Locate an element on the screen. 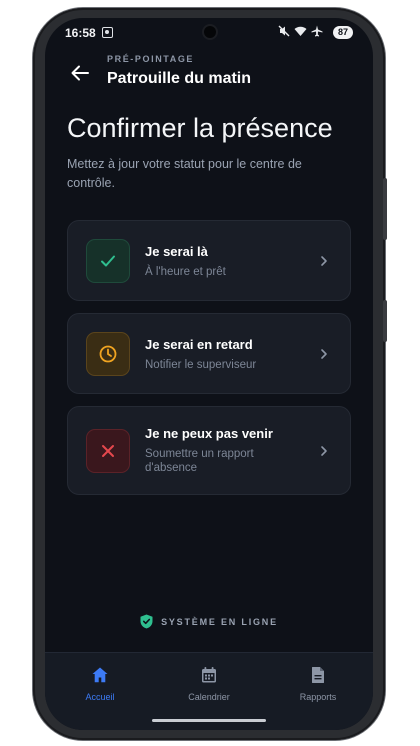 The width and height of the screenshot is (420, 746). option-title: Je ne peux pas venir is located at coordinates (209, 433).